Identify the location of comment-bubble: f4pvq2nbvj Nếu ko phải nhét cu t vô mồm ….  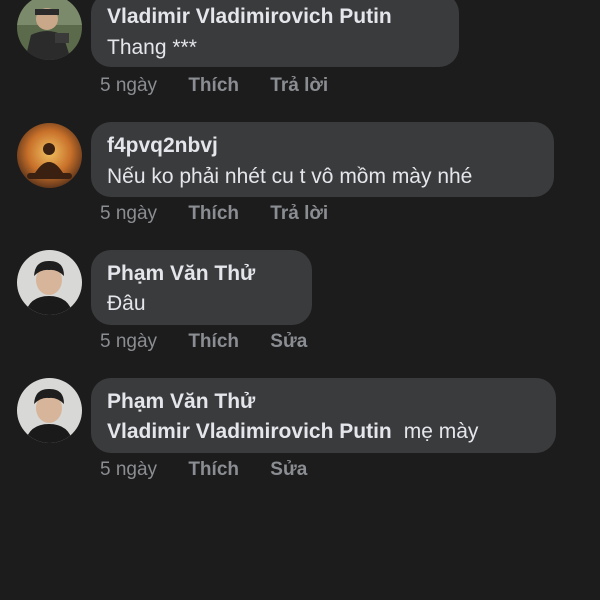
(322, 159).